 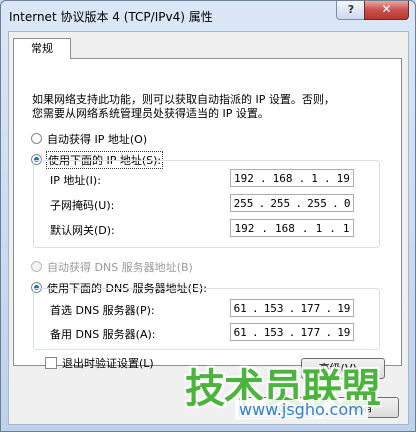 What do you see at coordinates (36, 266) in the screenshot?
I see `auto-dns-radio` at bounding box center [36, 266].